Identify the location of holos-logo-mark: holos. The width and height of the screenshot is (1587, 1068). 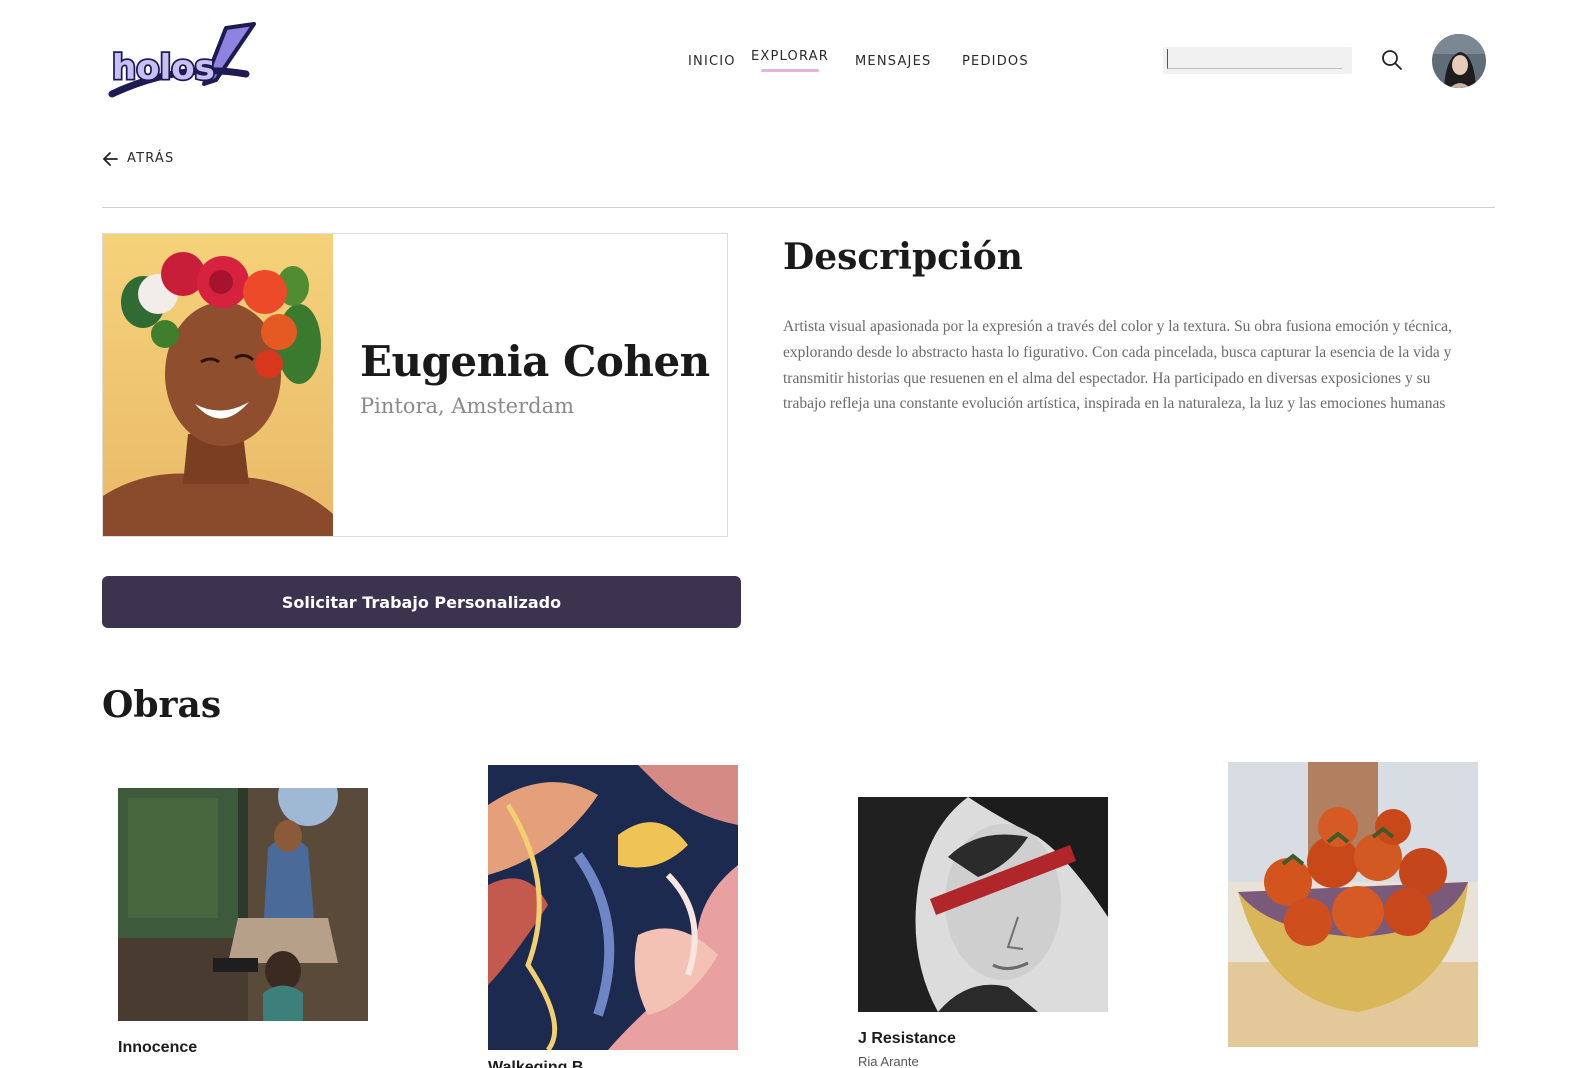
(182, 60).